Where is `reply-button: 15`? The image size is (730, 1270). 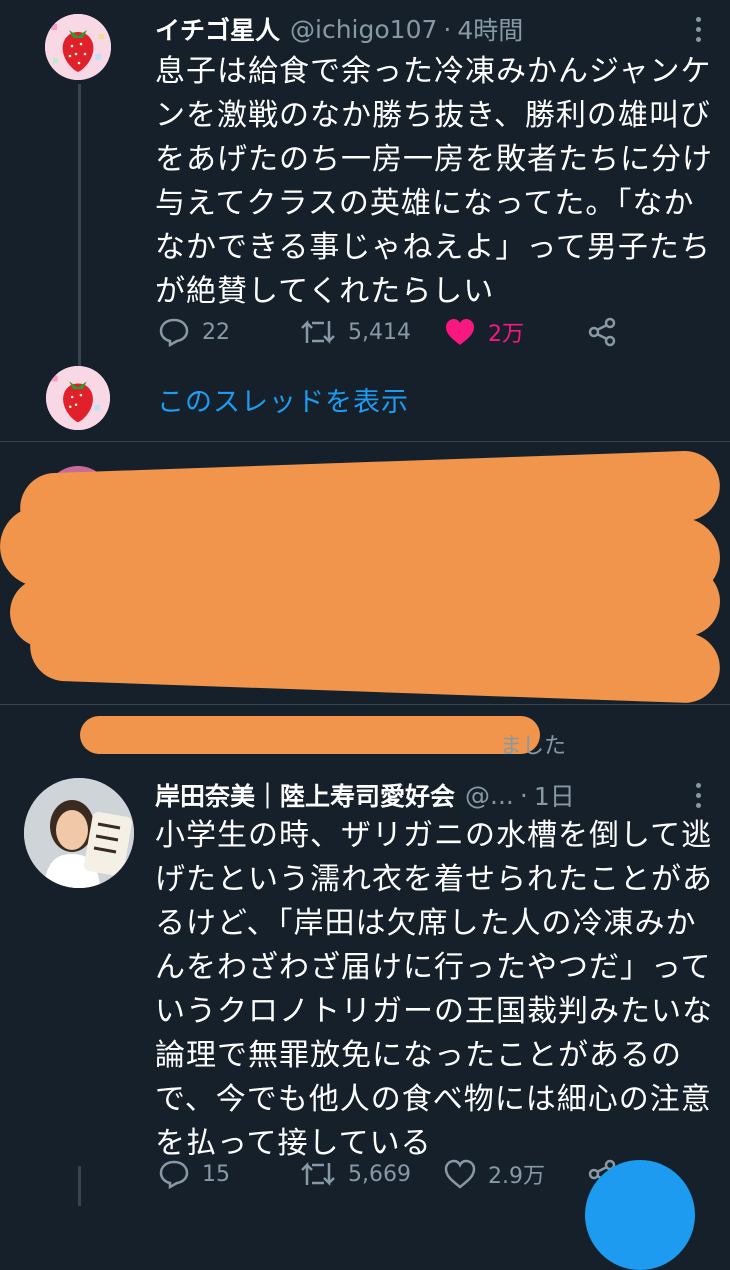
reply-button: 15 is located at coordinates (194, 1174).